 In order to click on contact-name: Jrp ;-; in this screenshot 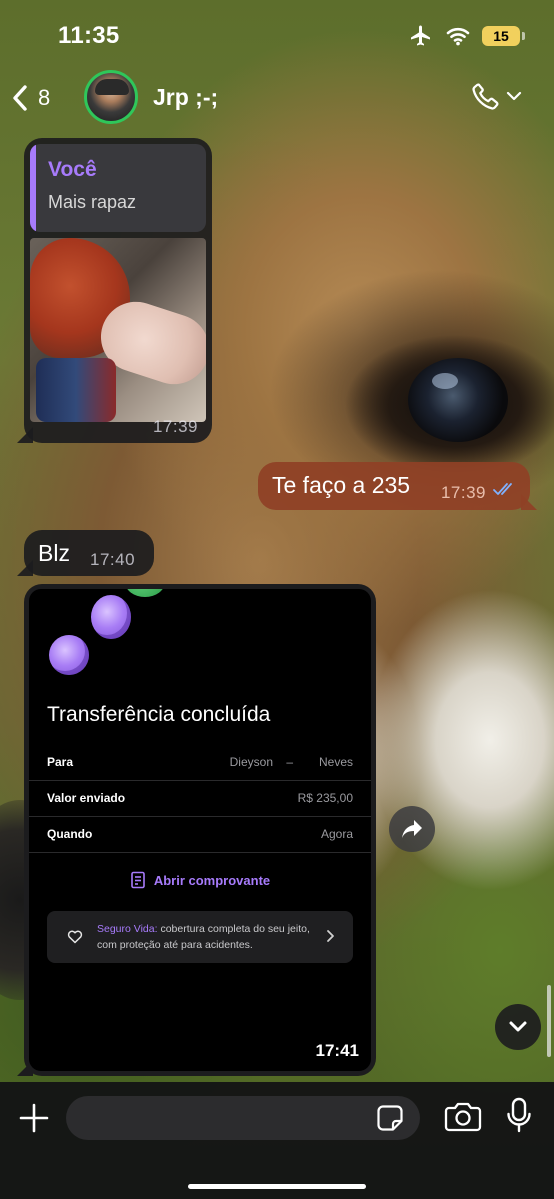, I will do `click(185, 97)`.